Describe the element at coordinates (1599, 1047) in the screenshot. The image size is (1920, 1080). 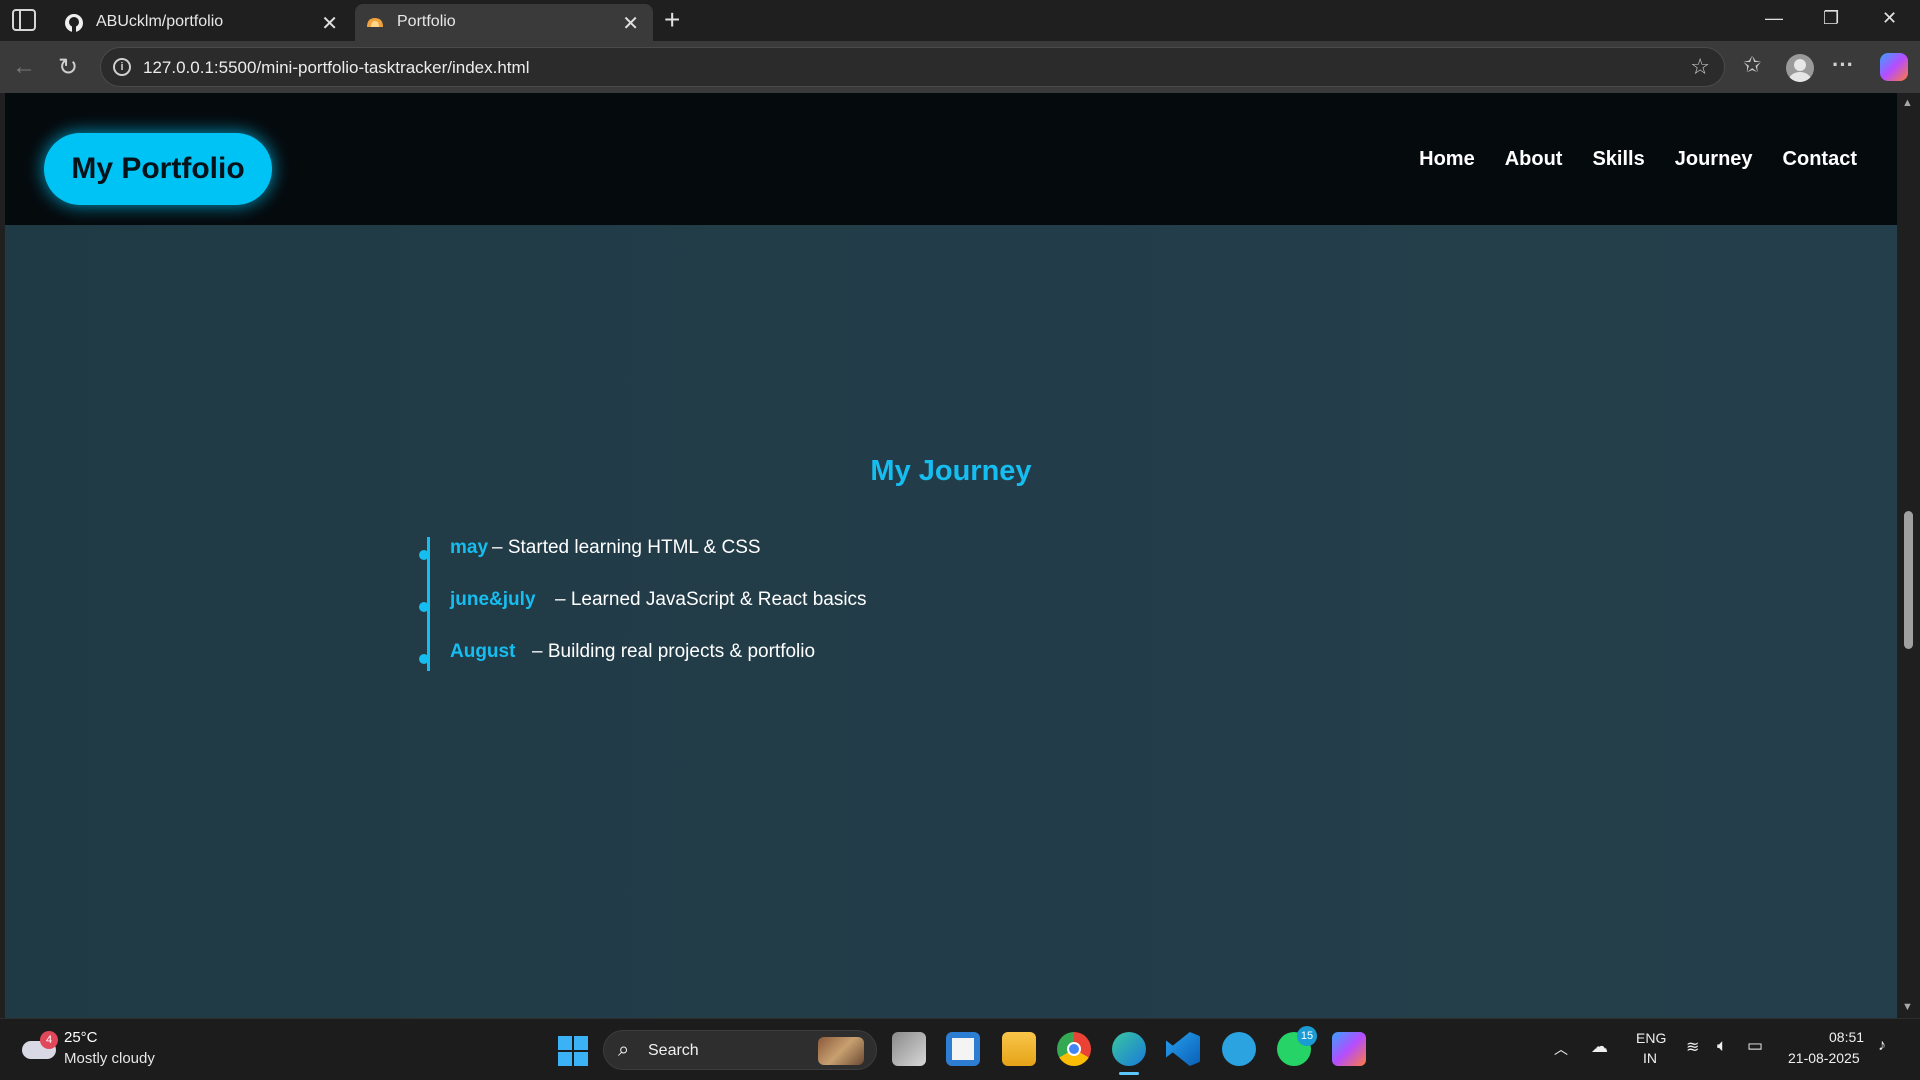
I see `onedrive-icon: ☁` at that location.